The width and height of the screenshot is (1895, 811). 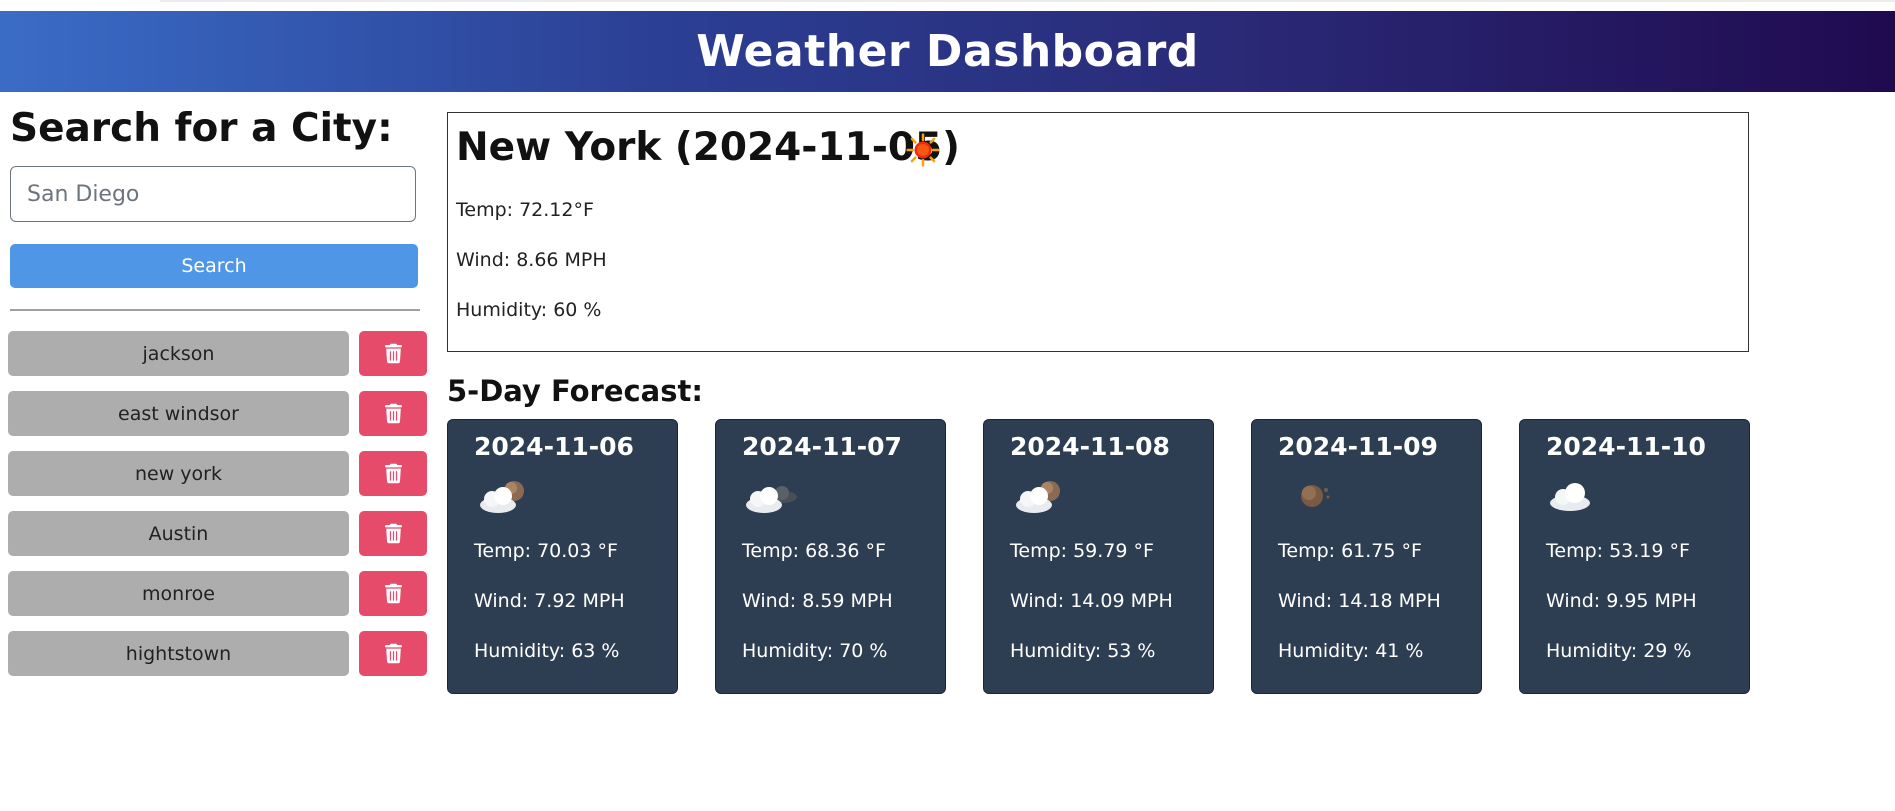 What do you see at coordinates (213, 194) in the screenshot?
I see `city-search-input: San Diego` at bounding box center [213, 194].